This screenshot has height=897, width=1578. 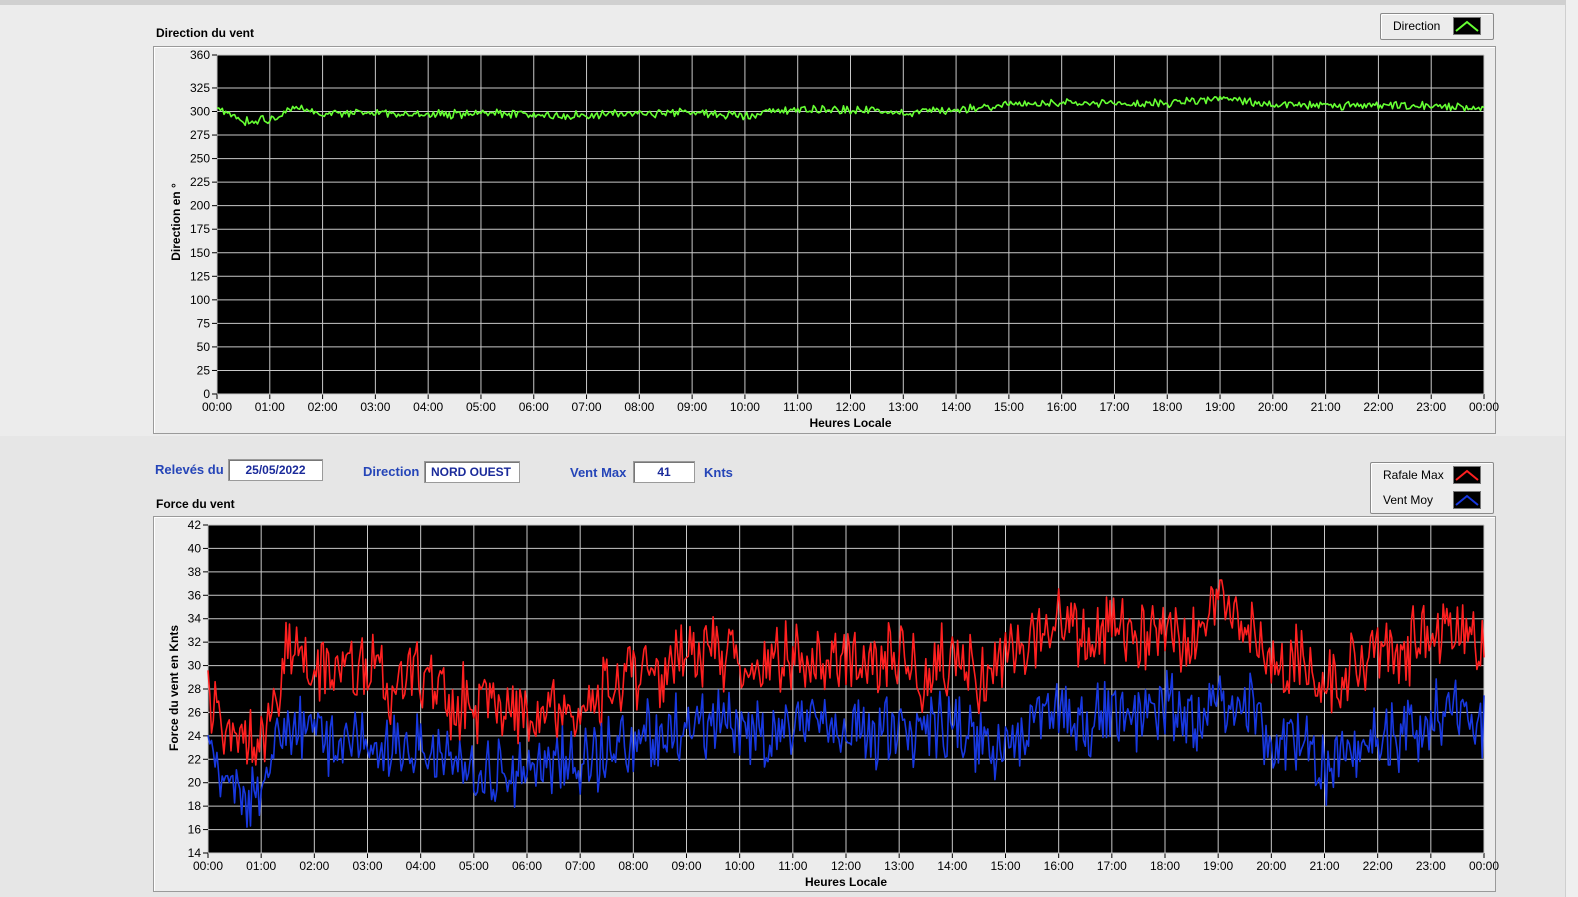 I want to click on x-tick-label: 11:00, so click(x=792, y=866).